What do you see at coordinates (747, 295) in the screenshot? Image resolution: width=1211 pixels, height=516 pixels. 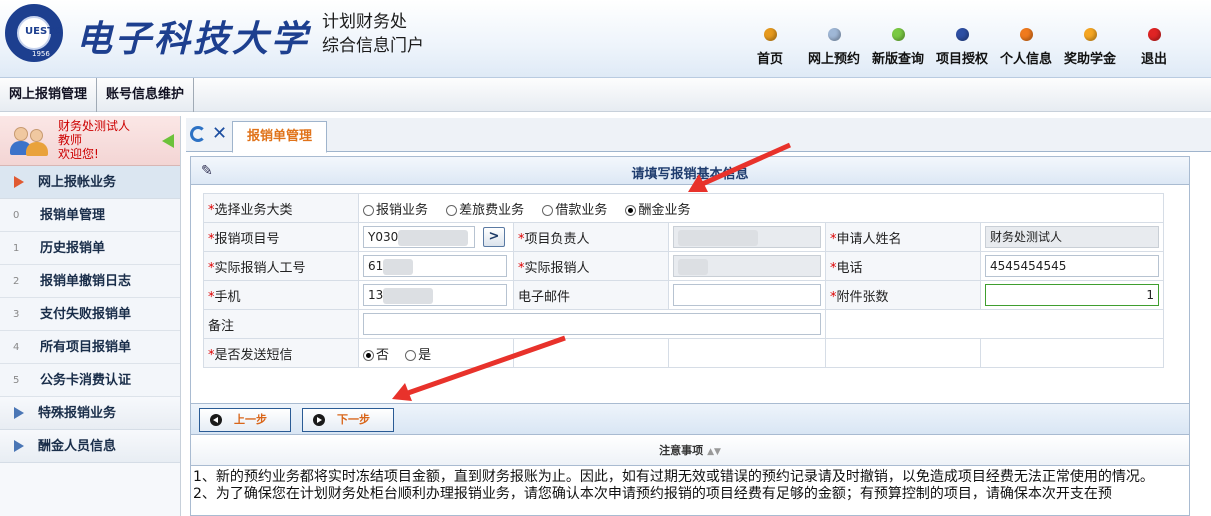 I see `email-input` at bounding box center [747, 295].